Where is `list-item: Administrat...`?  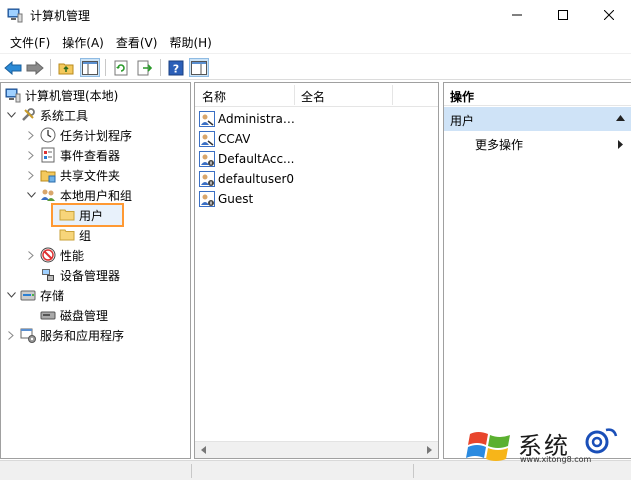 list-item: Administrat... is located at coordinates (248, 119).